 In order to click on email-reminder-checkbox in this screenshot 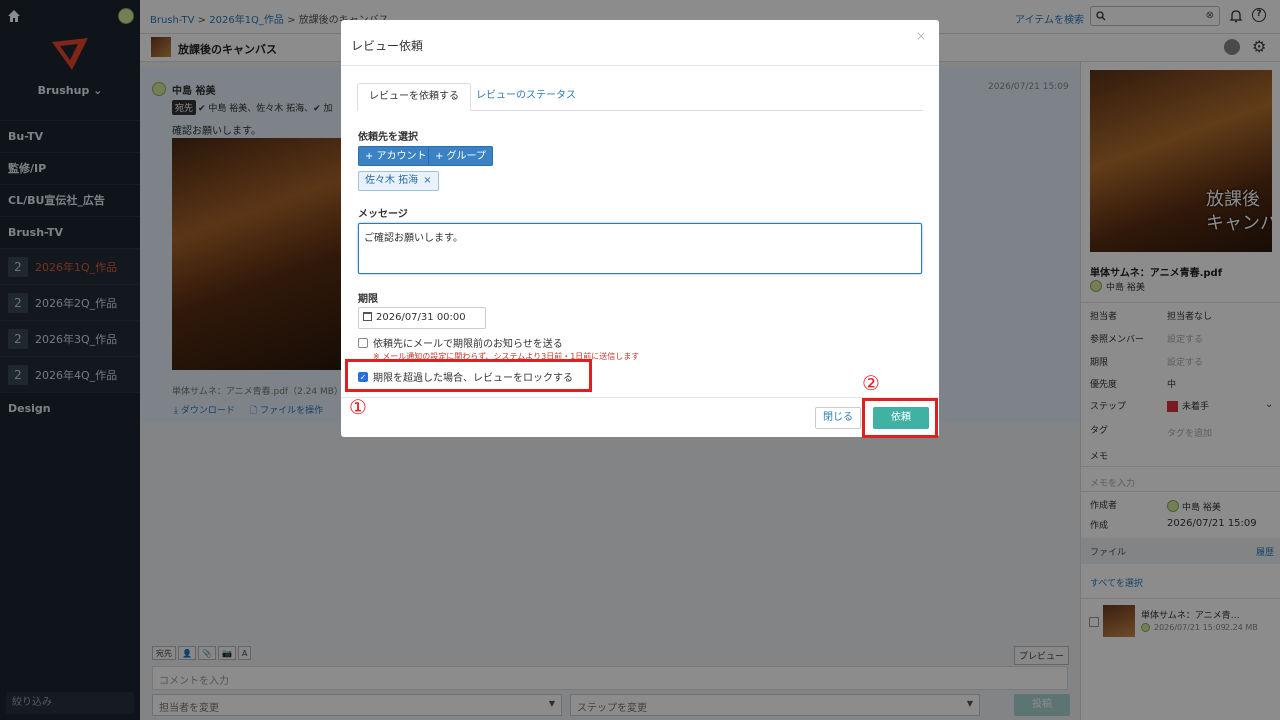, I will do `click(363, 342)`.